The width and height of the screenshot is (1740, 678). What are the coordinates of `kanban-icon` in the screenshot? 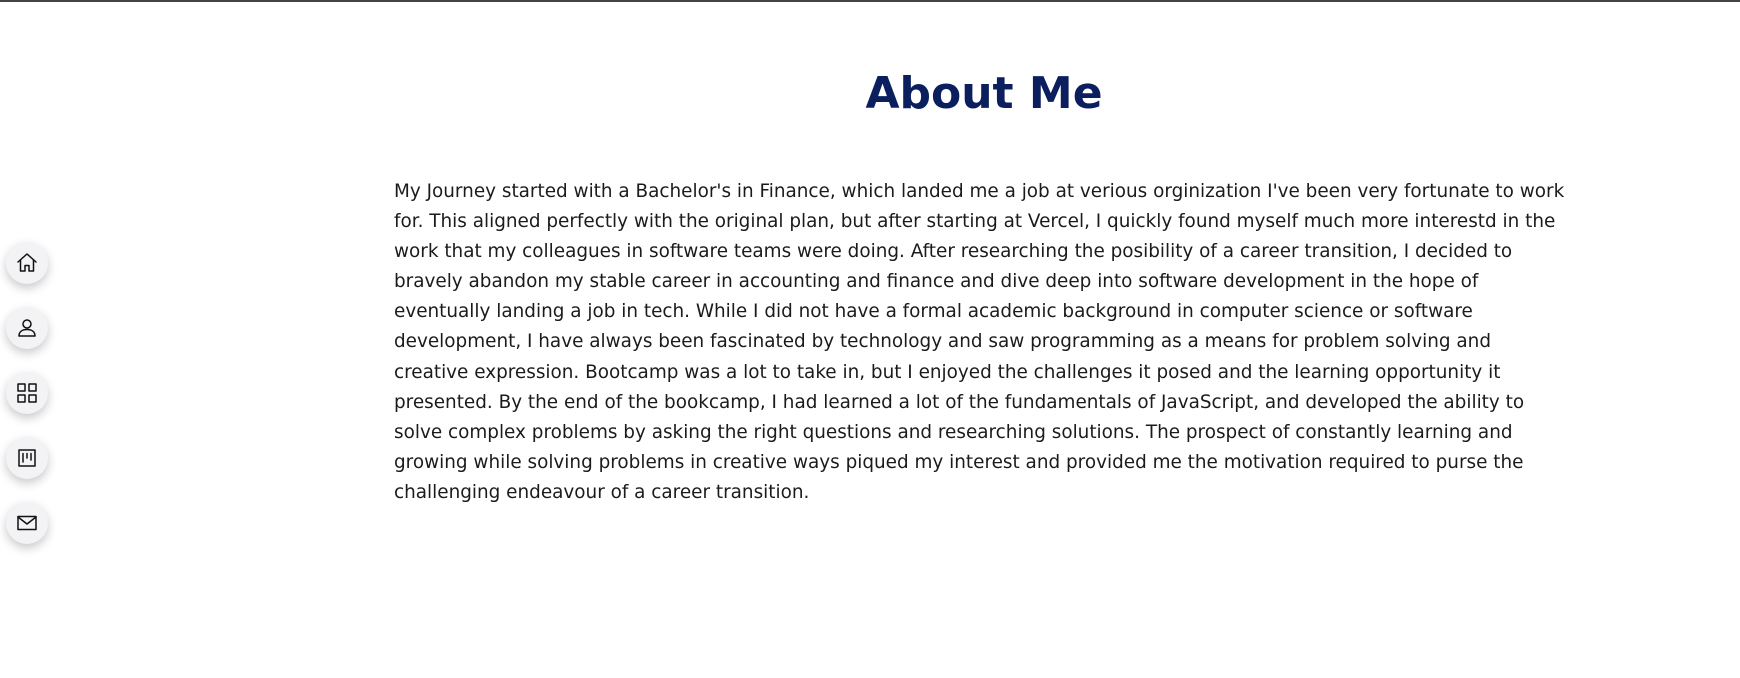 It's located at (27, 458).